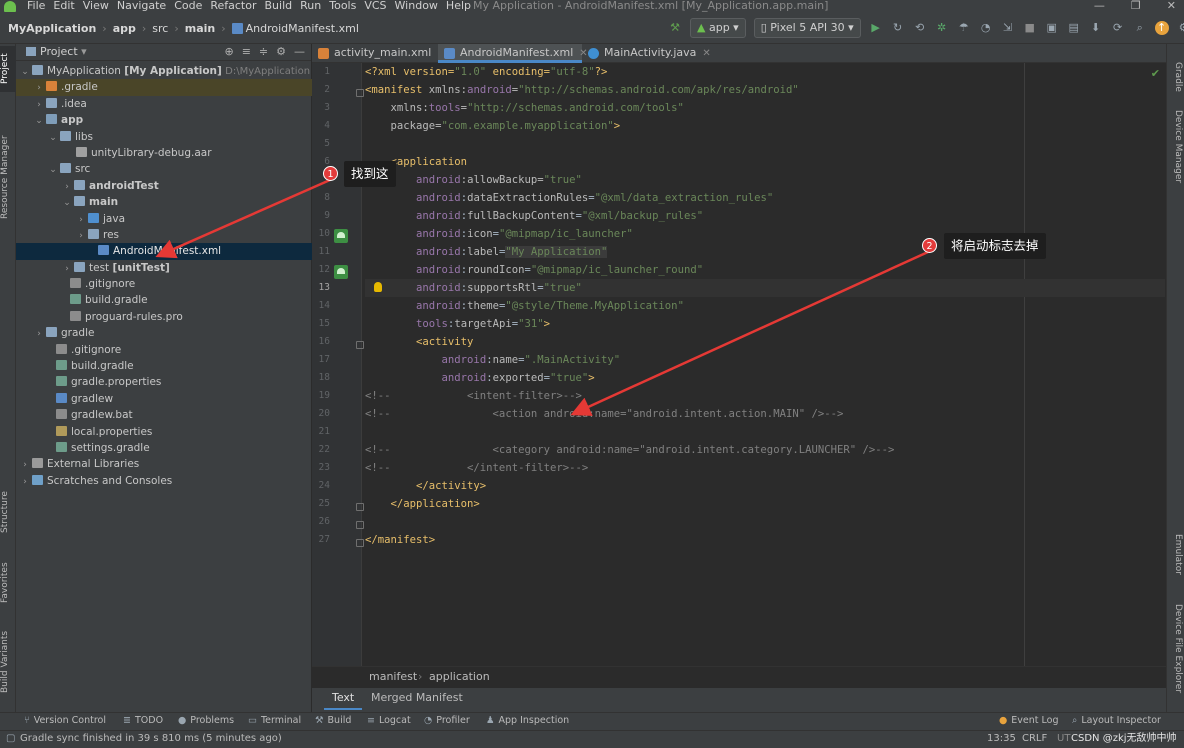 The image size is (1184, 748). What do you see at coordinates (1161, 28) in the screenshot?
I see `update-icon: ↑` at bounding box center [1161, 28].